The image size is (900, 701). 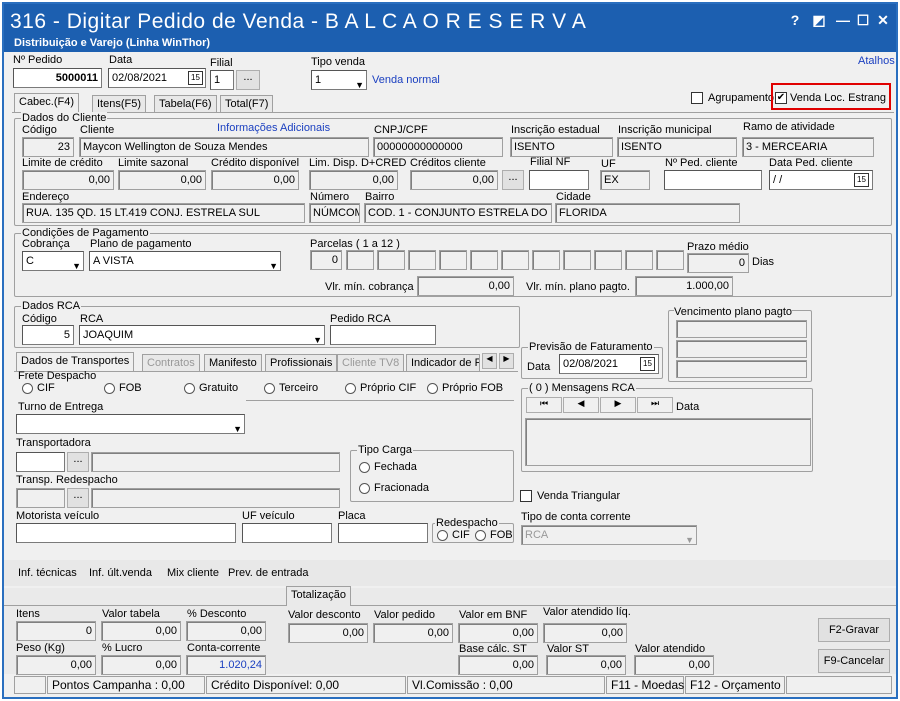 What do you see at coordinates (193, 573) in the screenshot?
I see `link-mix-cliente: Mix cliente` at bounding box center [193, 573].